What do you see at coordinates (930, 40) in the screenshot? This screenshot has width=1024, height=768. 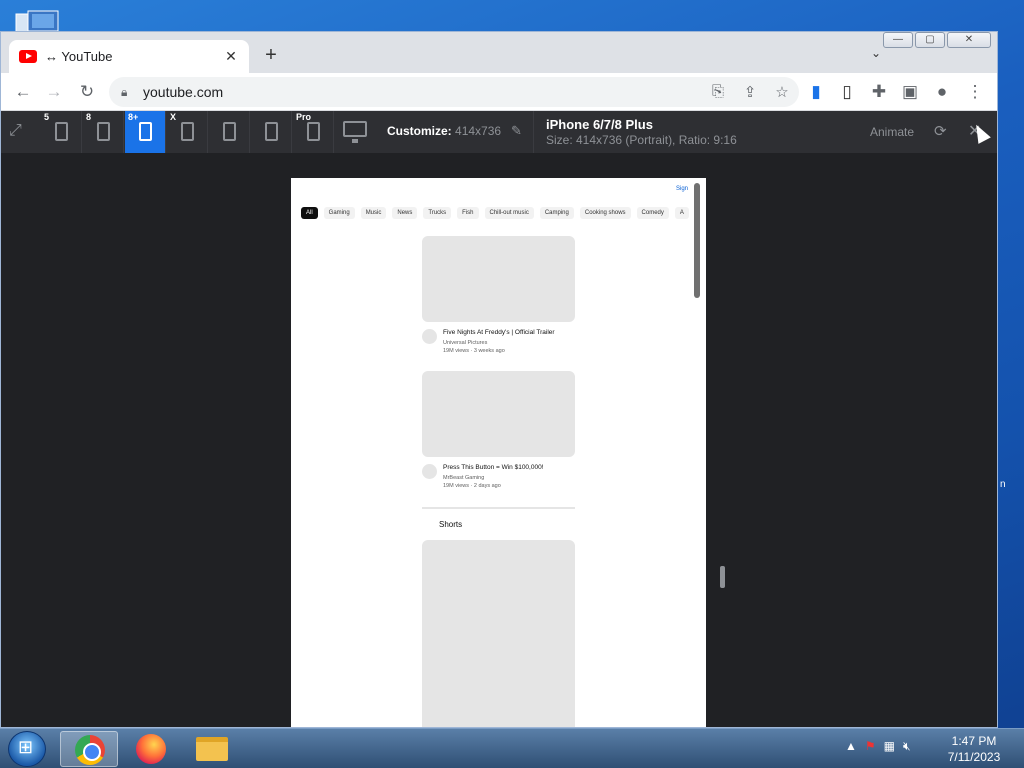 I see `maximize-button: ▢` at bounding box center [930, 40].